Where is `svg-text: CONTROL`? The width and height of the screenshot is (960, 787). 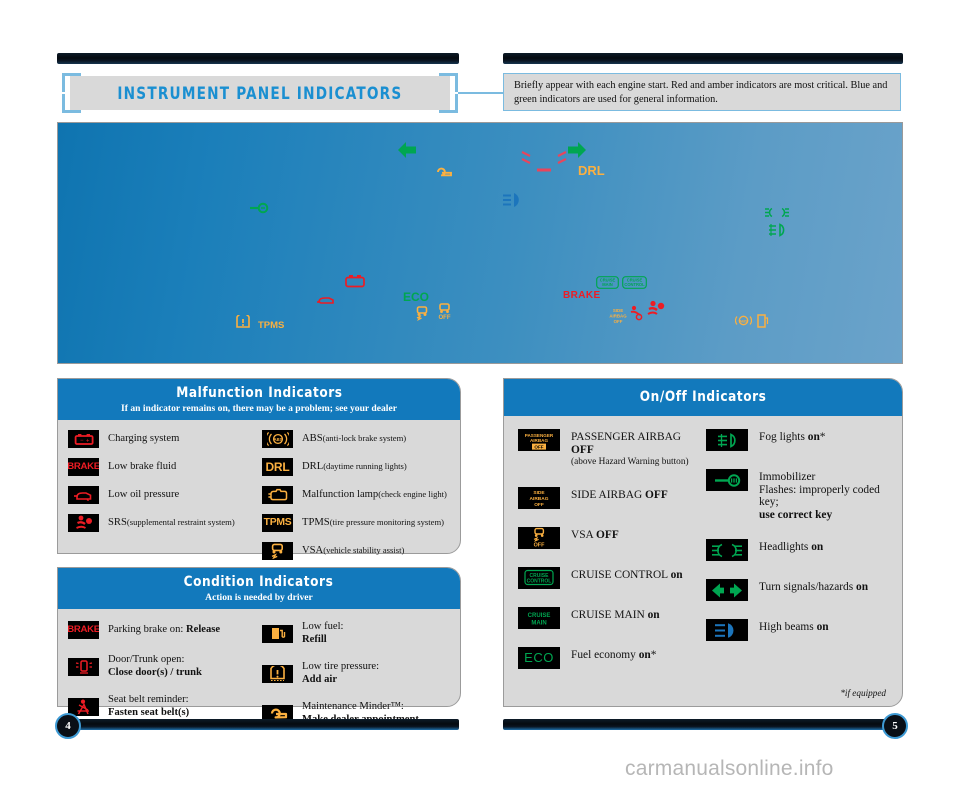 svg-text: CONTROL is located at coordinates (634, 284).